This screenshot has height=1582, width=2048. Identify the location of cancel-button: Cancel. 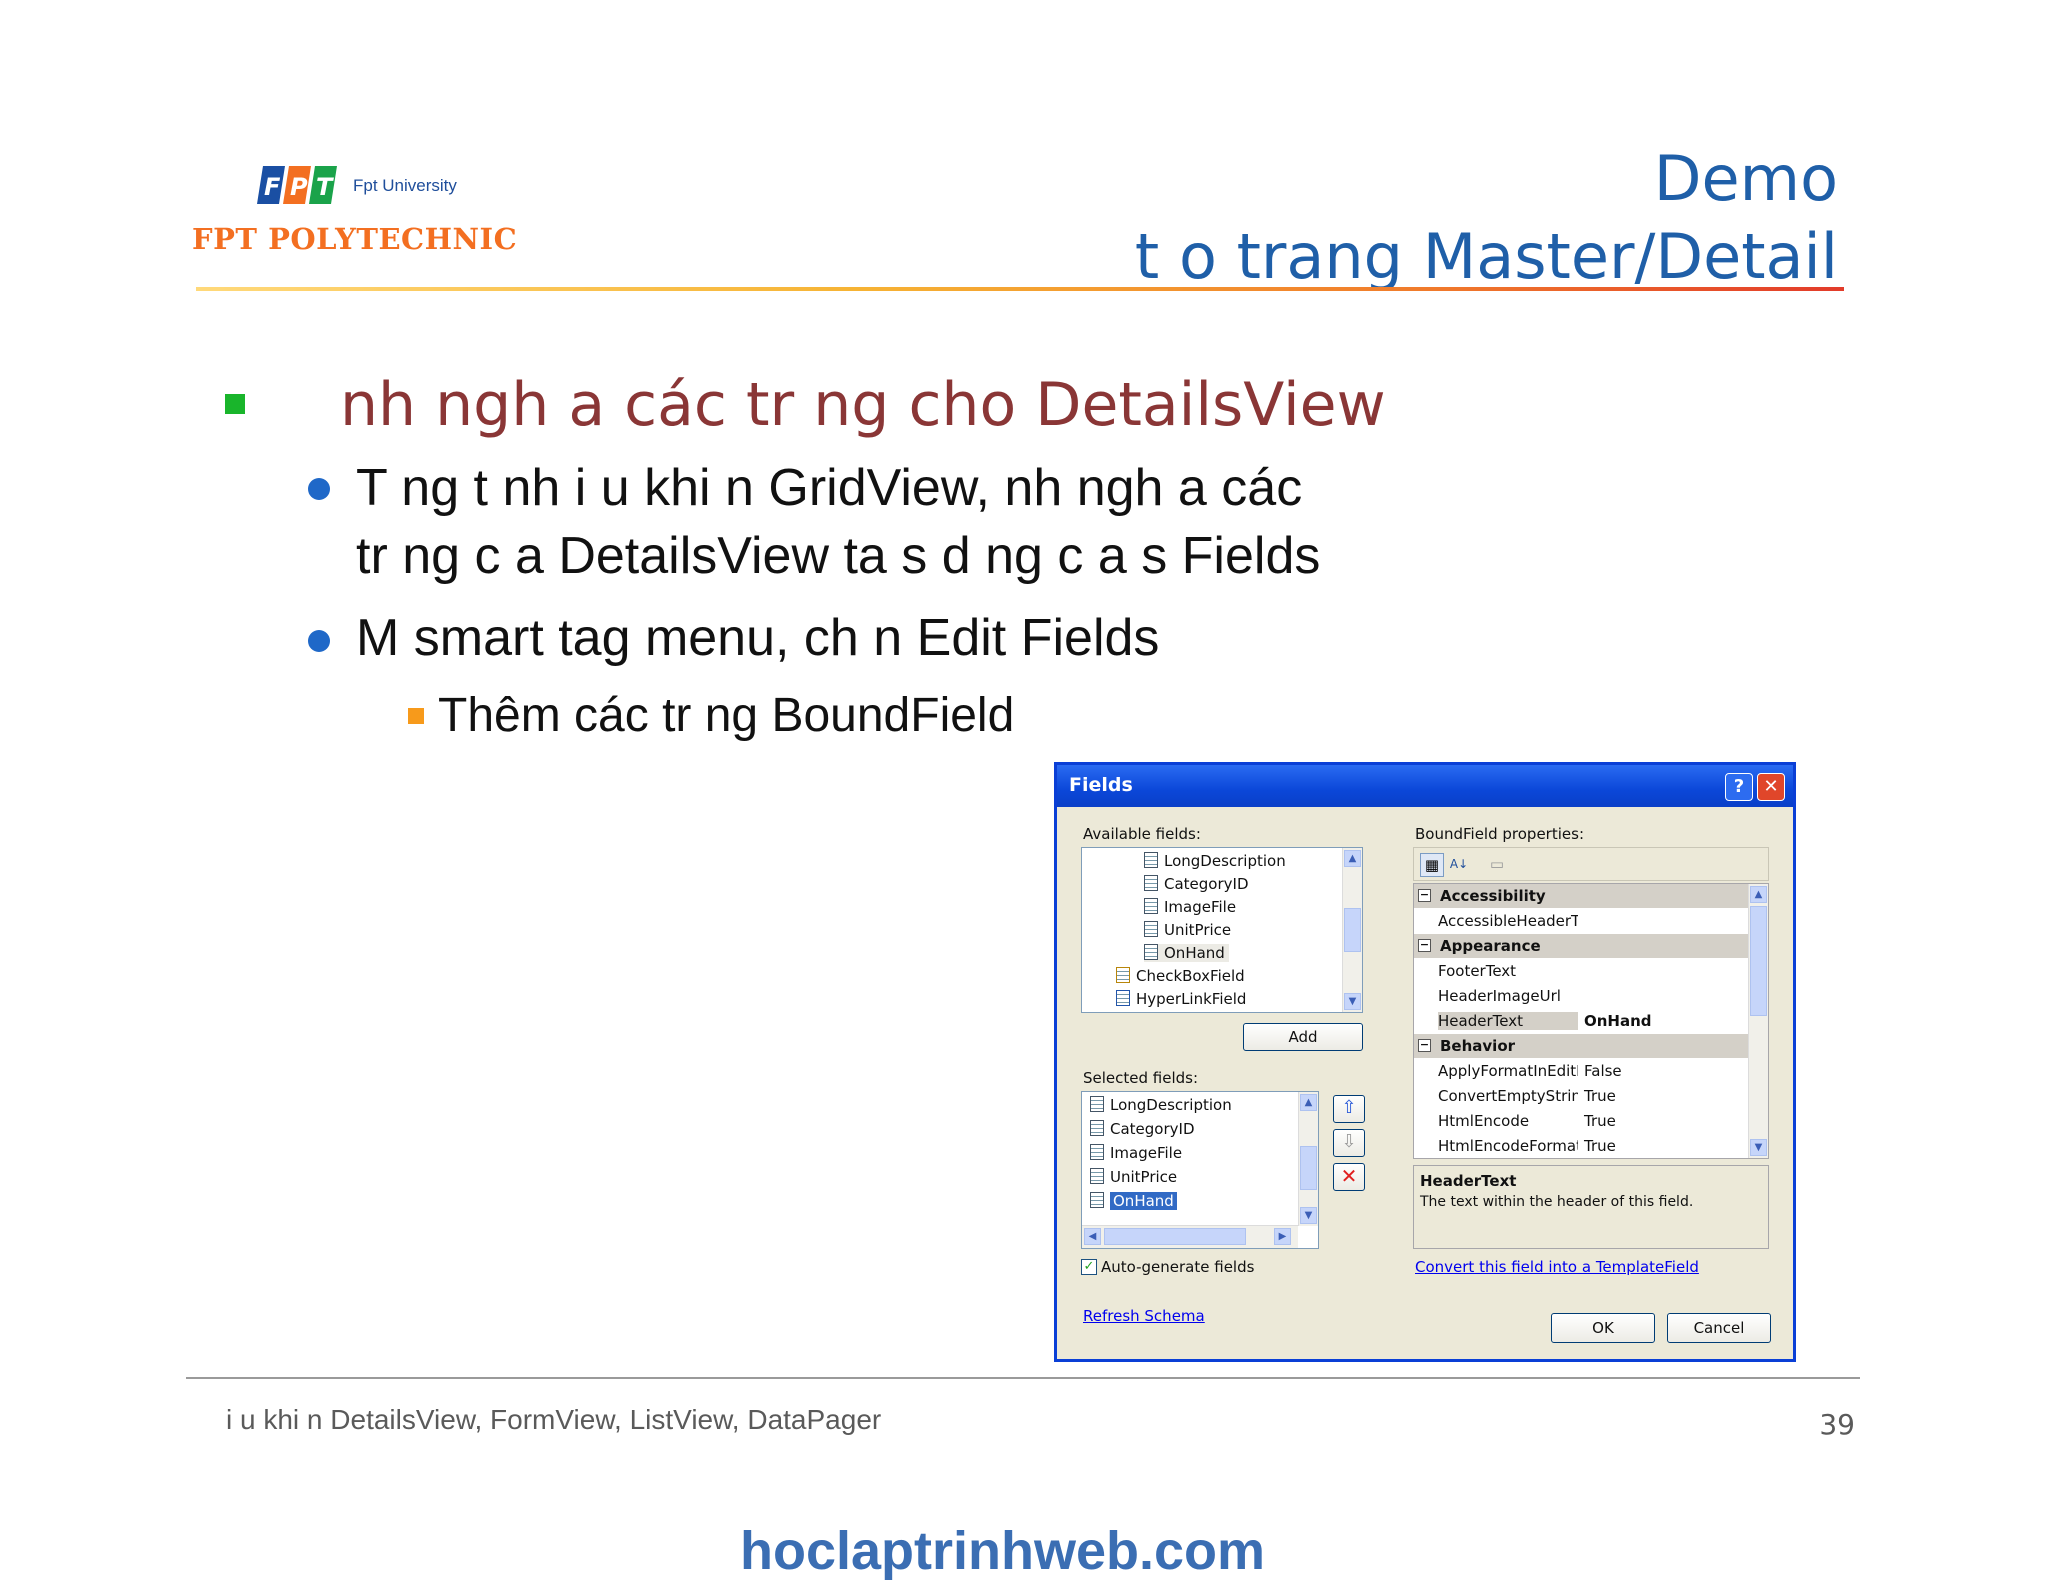
(1719, 1328).